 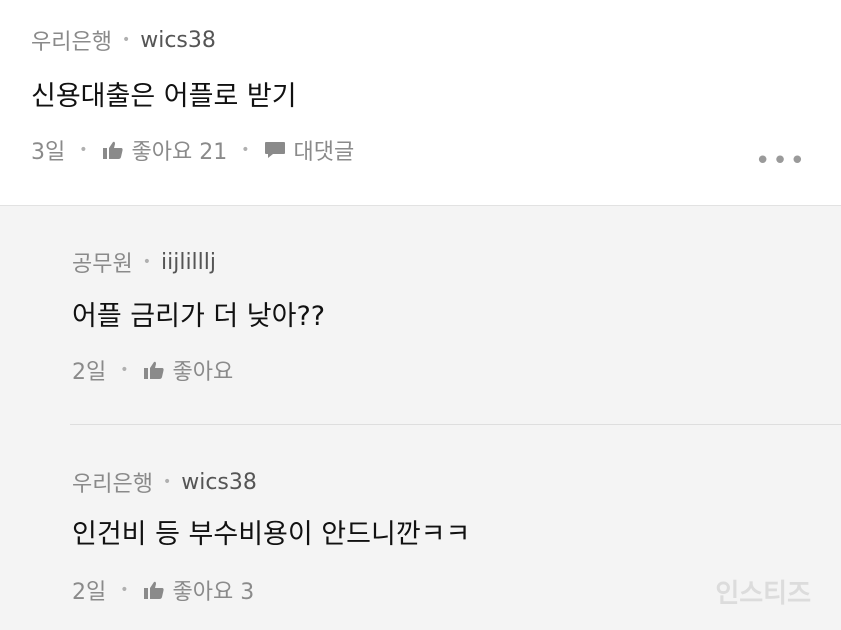 I want to click on reply-meta: 우리은행 • wics38, so click(x=164, y=482).